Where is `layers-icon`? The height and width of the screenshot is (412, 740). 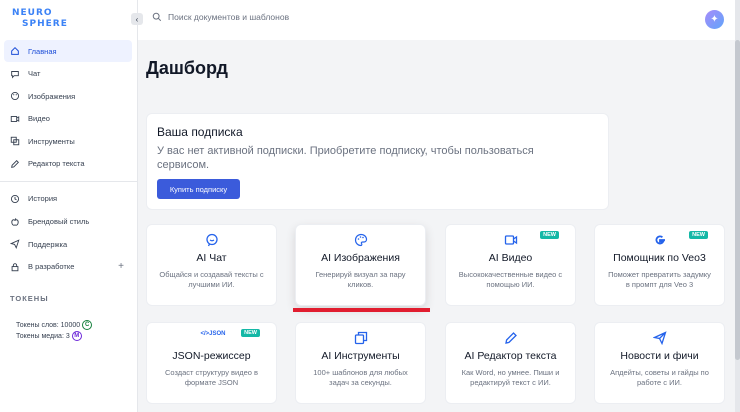 layers-icon is located at coordinates (15, 141).